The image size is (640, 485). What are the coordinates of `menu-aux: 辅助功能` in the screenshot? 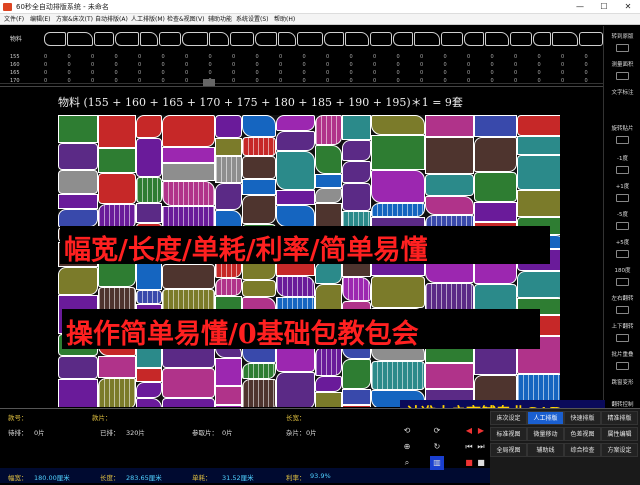 It's located at (220, 19).